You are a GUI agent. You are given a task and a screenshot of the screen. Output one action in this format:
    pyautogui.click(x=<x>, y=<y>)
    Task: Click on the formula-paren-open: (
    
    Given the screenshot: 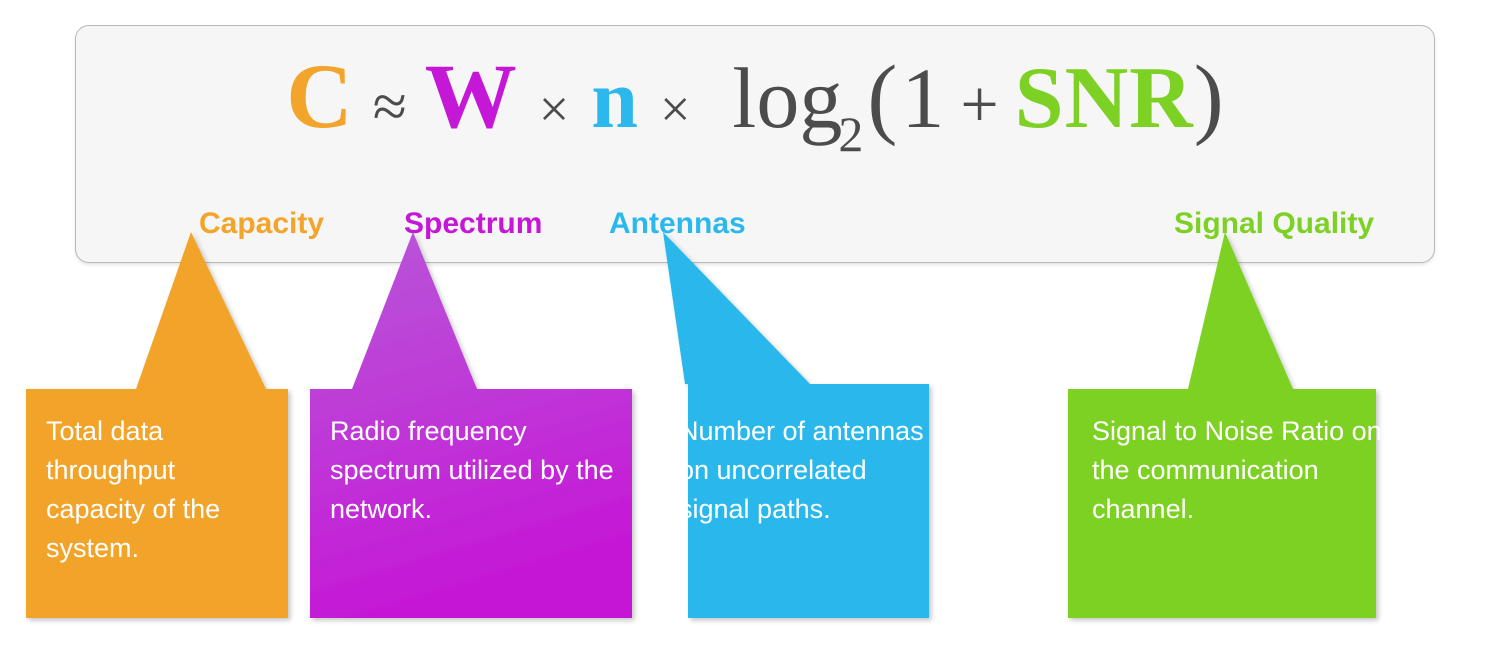 What is the action you would take?
    pyautogui.click(x=882, y=97)
    